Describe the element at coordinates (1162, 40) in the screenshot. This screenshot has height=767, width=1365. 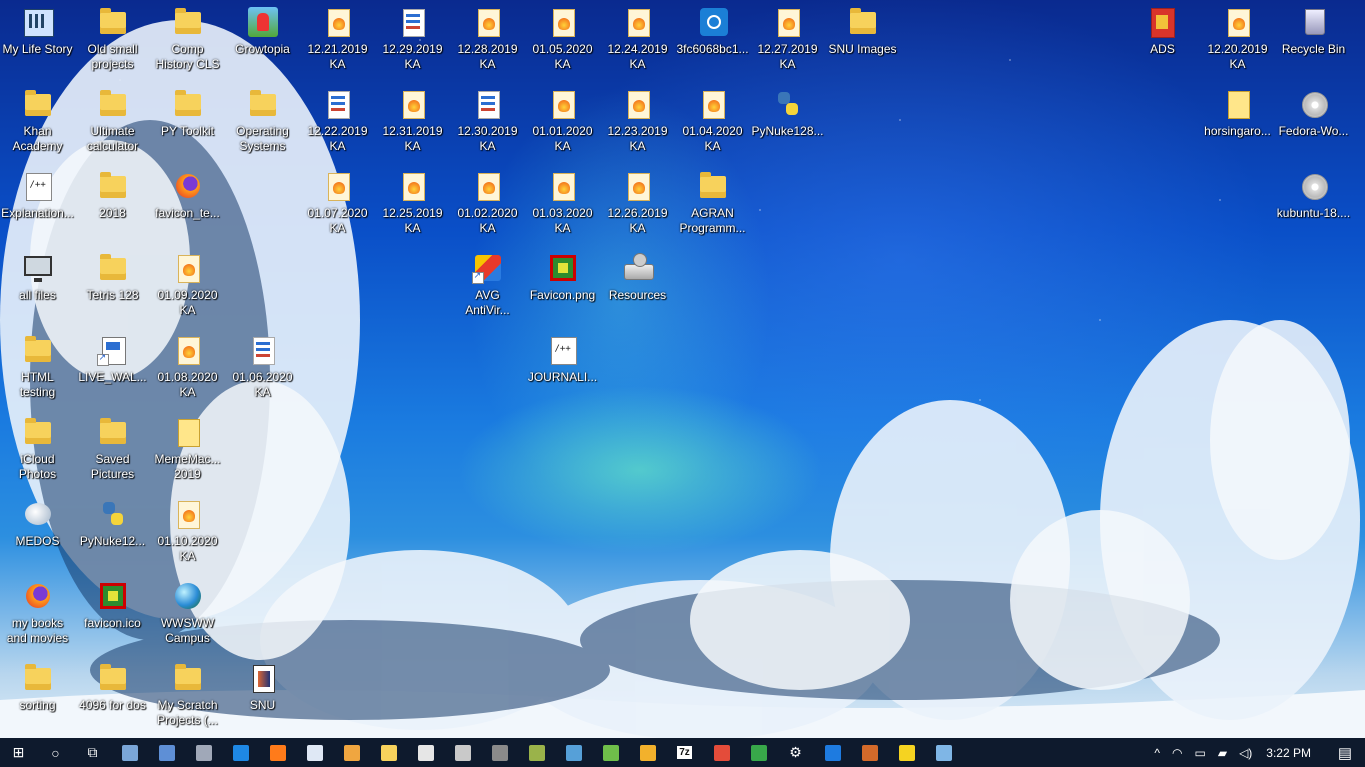
I see `desktop-icon-ads: ADS` at that location.